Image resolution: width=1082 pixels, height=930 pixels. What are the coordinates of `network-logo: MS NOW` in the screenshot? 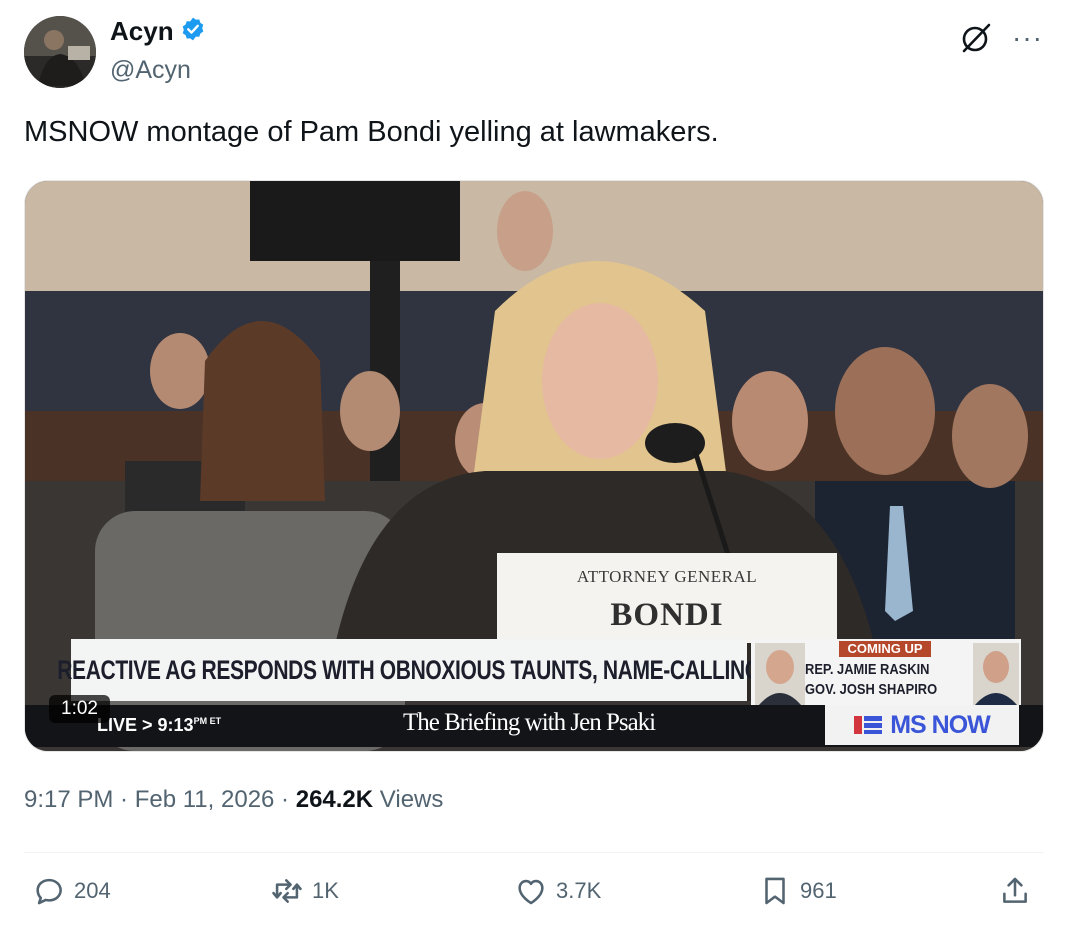 It's located at (922, 725).